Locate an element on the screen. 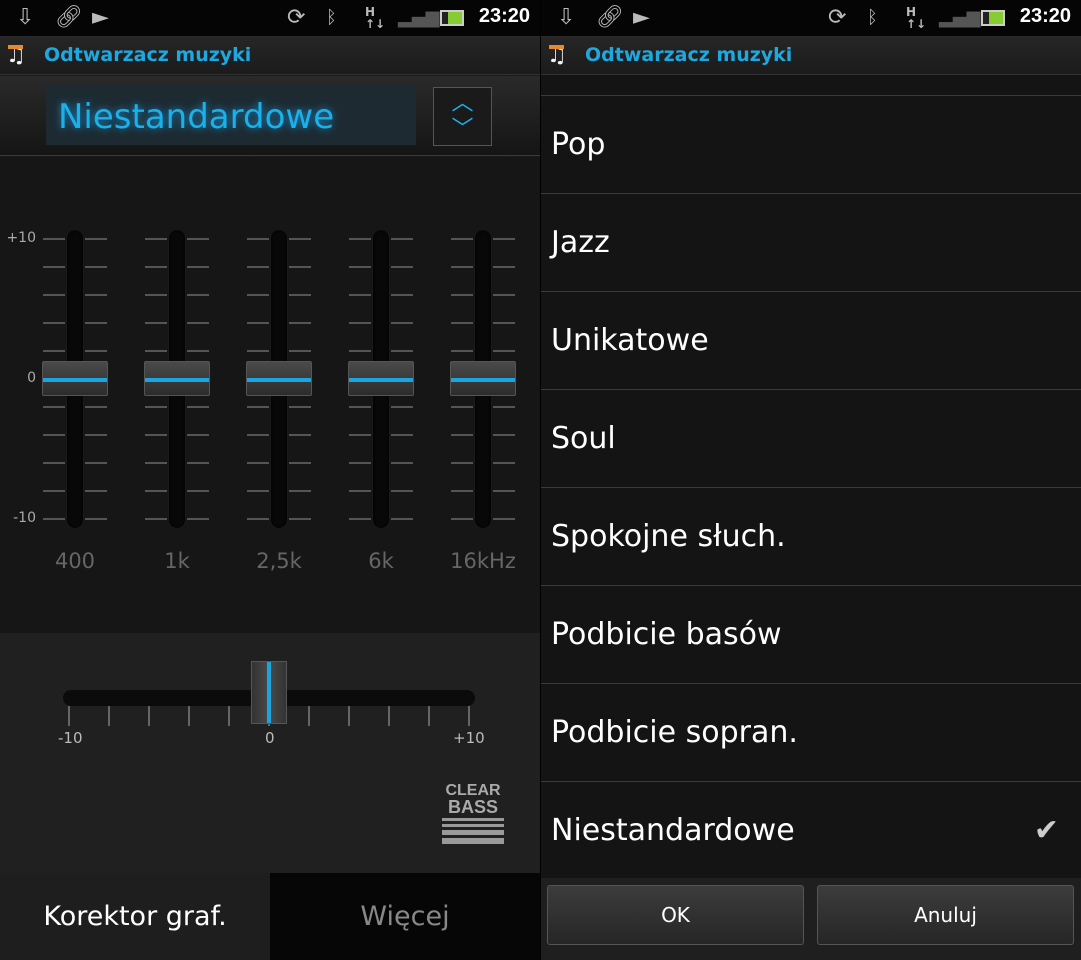  preset-item: Pop is located at coordinates (811, 145).